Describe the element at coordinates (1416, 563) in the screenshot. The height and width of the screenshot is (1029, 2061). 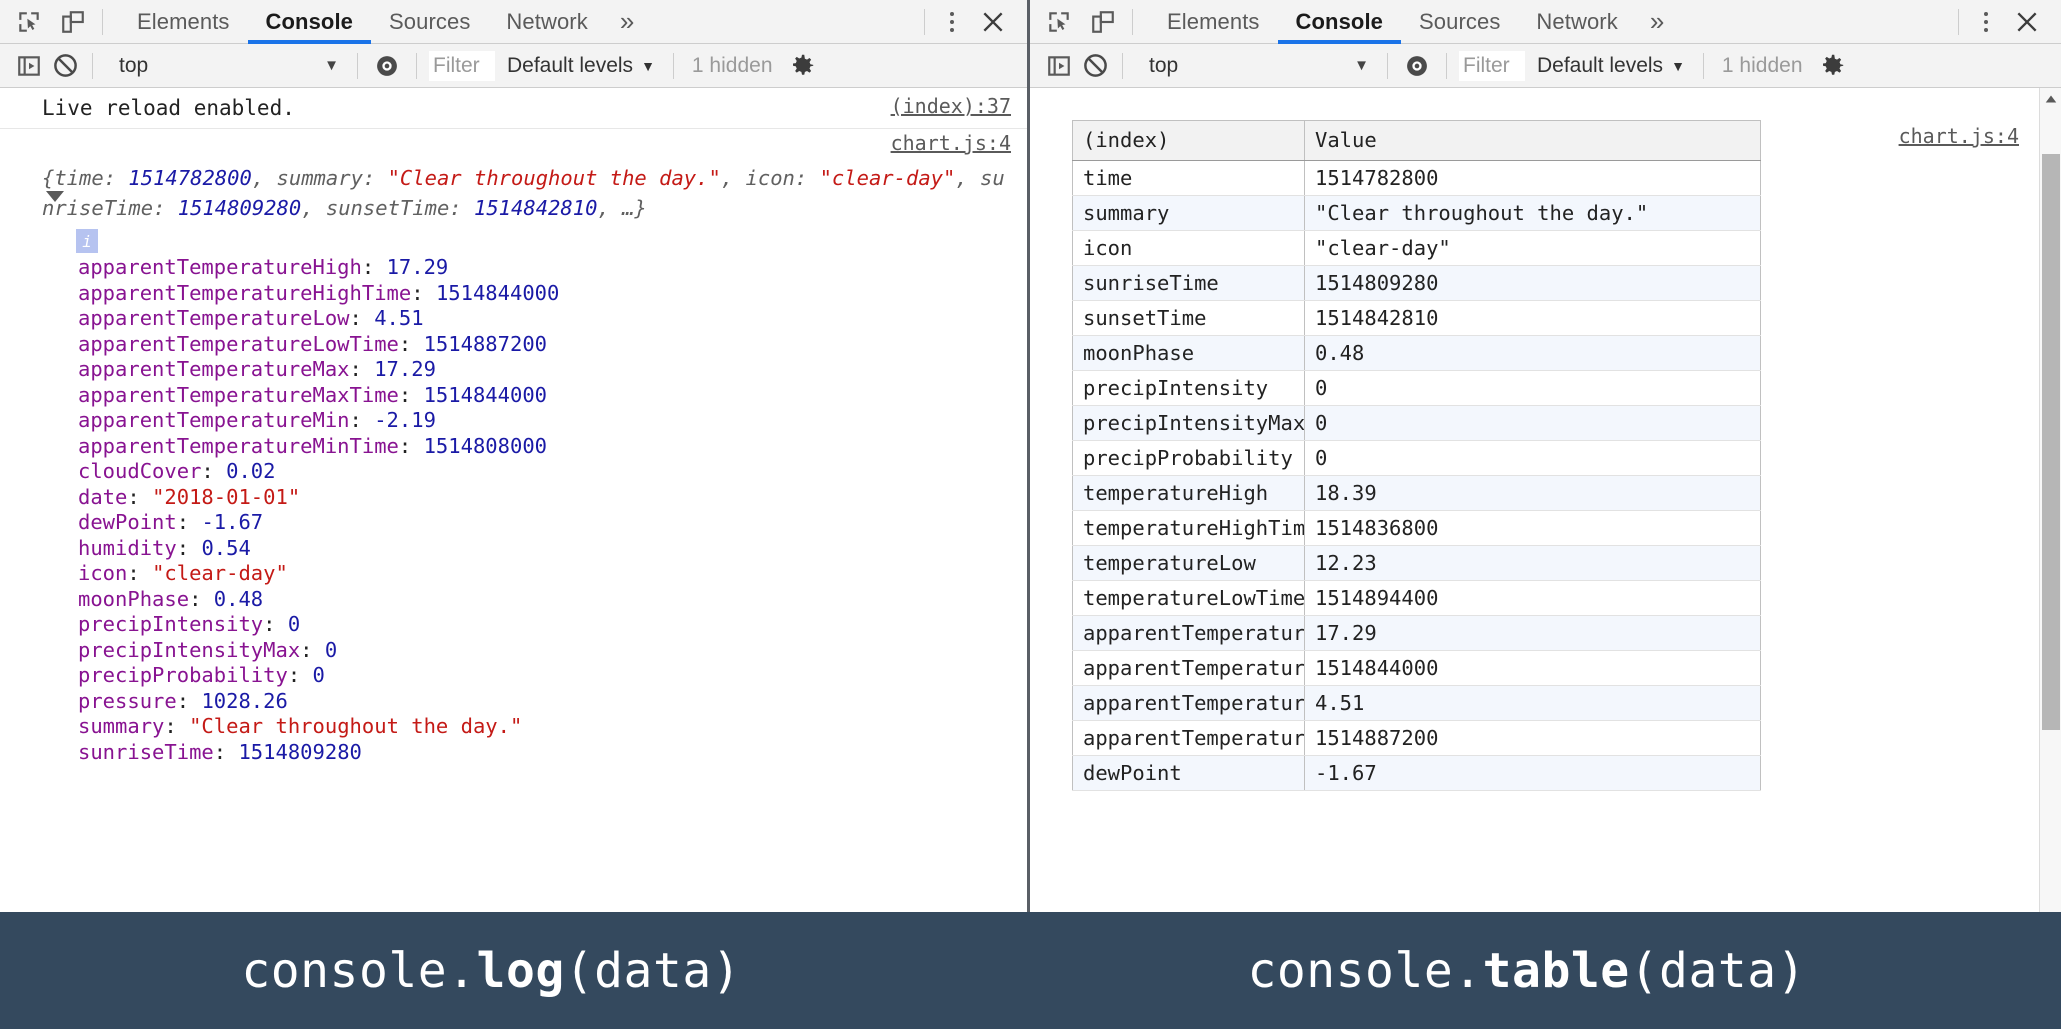
I see `table-row: temperatureLow 12.23` at that location.